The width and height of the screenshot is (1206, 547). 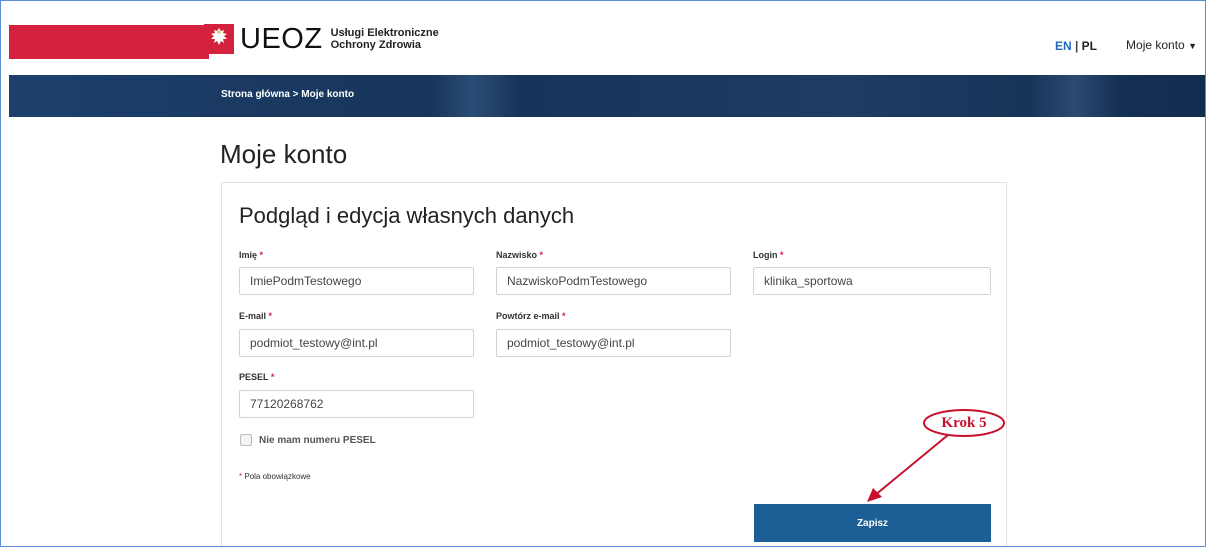 What do you see at coordinates (1089, 46) in the screenshot?
I see `lang-pl-link: PL` at bounding box center [1089, 46].